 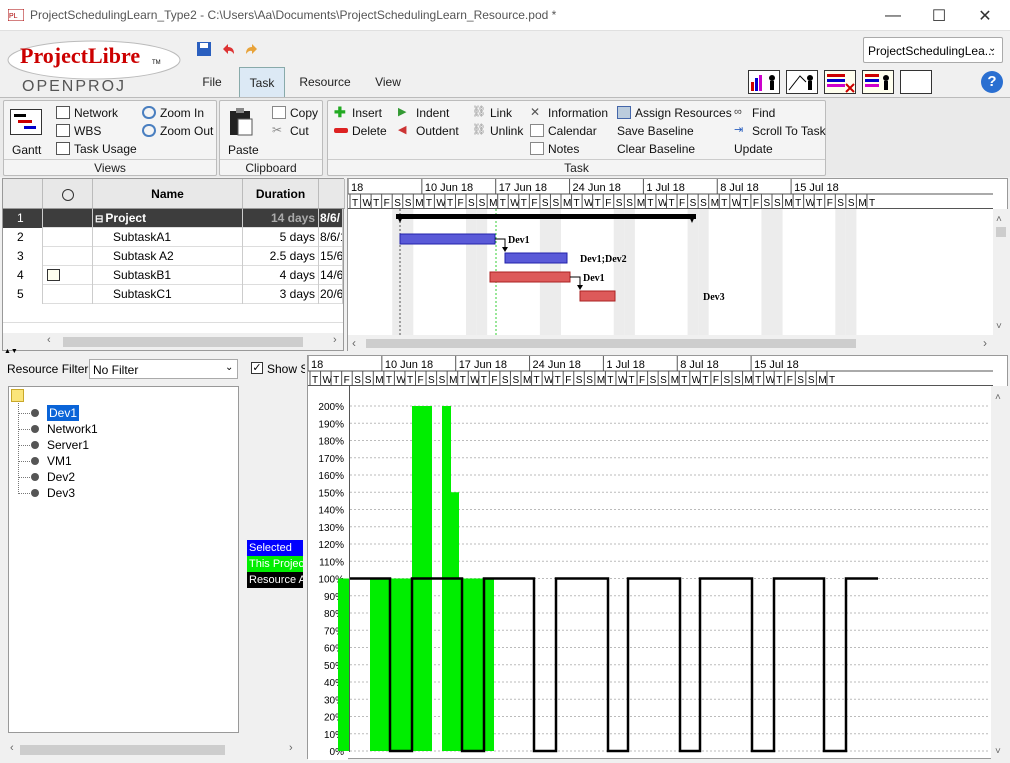 I want to click on table-row: 5 SubtaskC1 3 days20/6/, so click(x=173, y=294).